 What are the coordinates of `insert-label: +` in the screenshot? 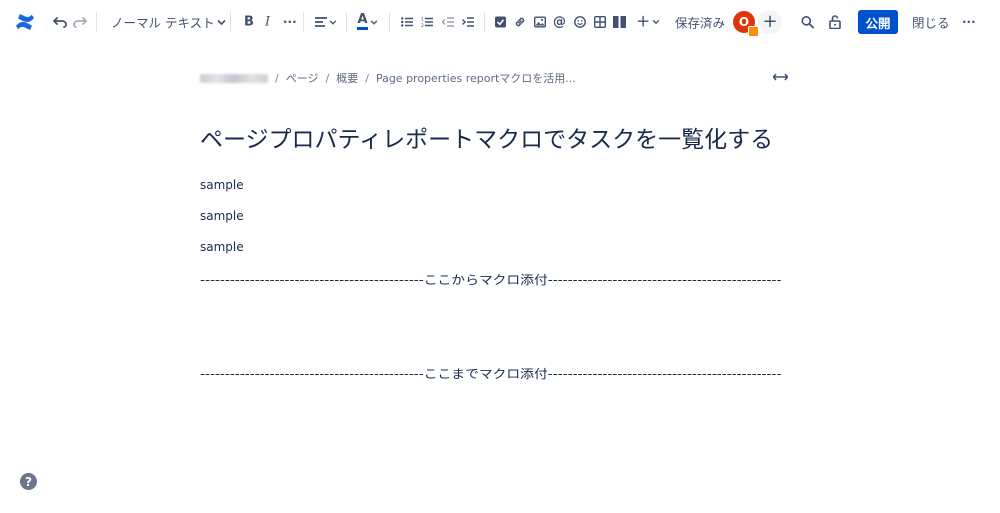 It's located at (643, 21).